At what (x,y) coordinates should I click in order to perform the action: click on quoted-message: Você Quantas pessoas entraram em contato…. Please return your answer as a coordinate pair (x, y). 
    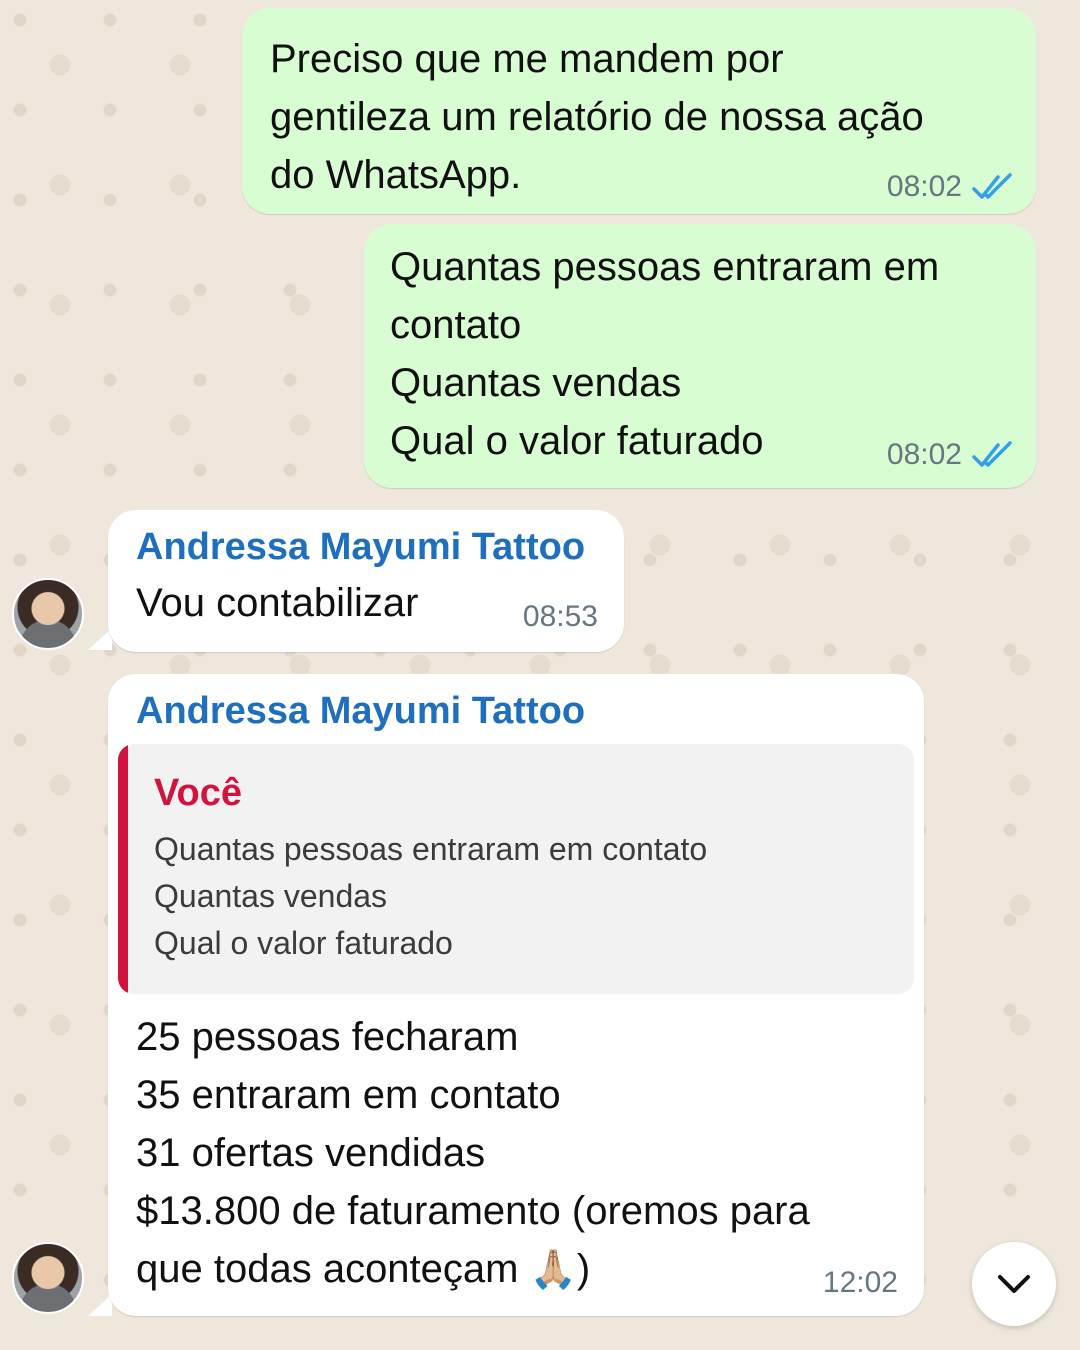
    Looking at the image, I should click on (516, 869).